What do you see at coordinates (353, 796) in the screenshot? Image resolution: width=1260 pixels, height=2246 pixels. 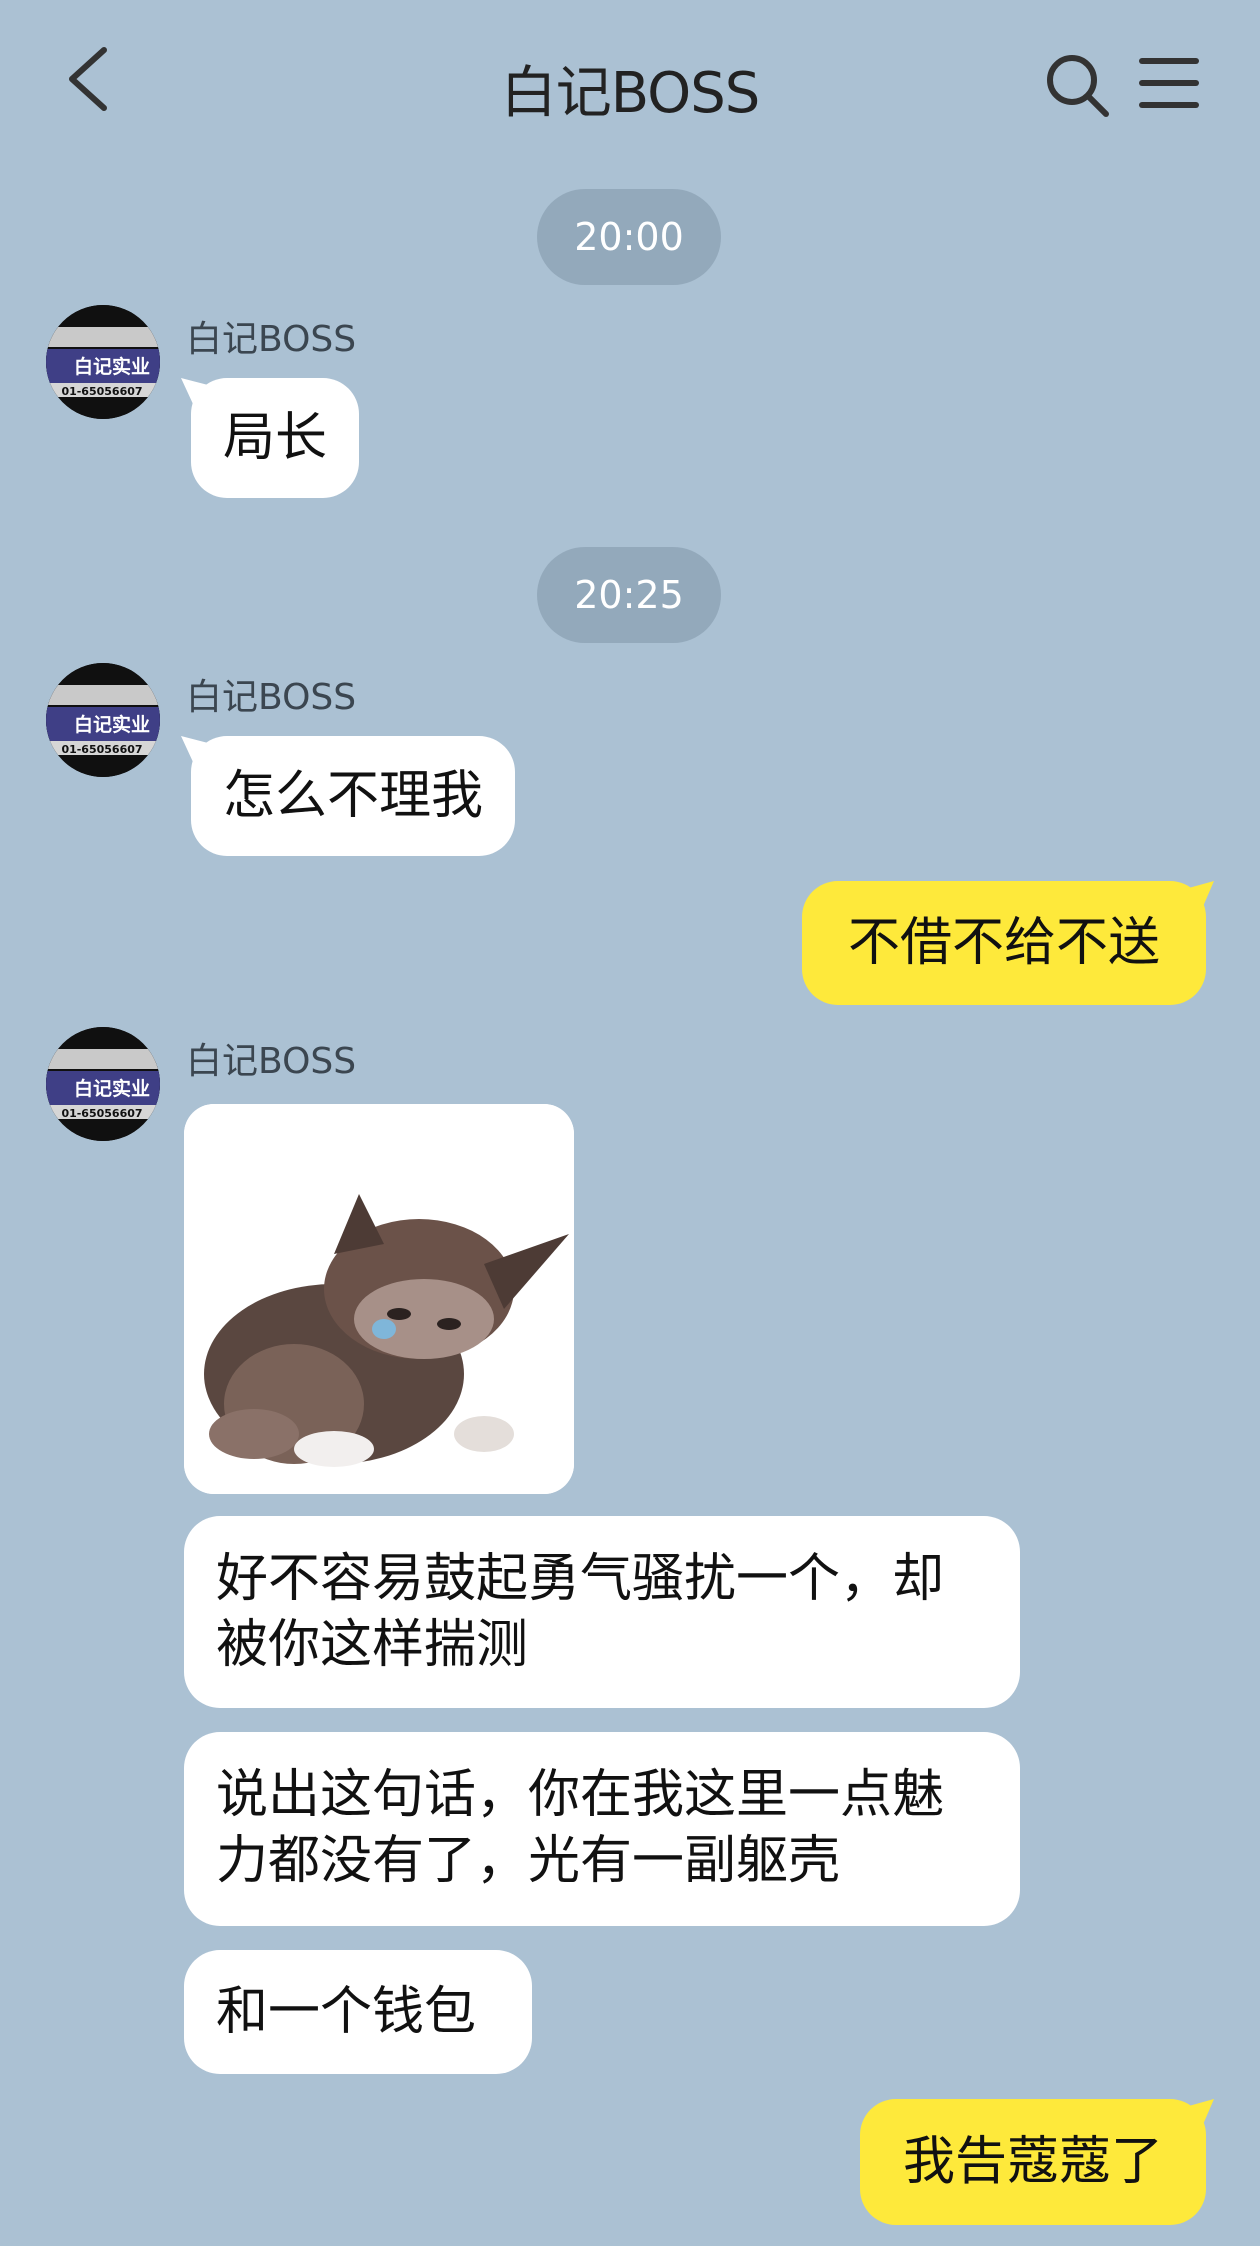 I see `message-bubble: 怎么不理我` at bounding box center [353, 796].